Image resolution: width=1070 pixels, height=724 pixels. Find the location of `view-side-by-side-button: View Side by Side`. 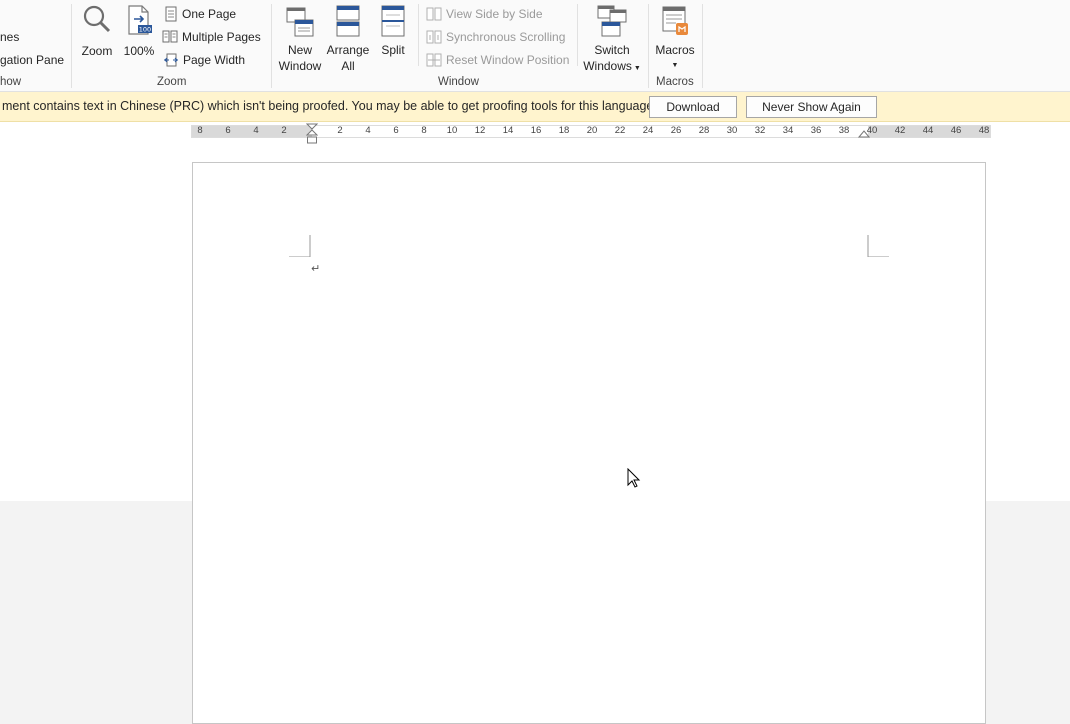

view-side-by-side-button: View Side by Side is located at coordinates (484, 14).